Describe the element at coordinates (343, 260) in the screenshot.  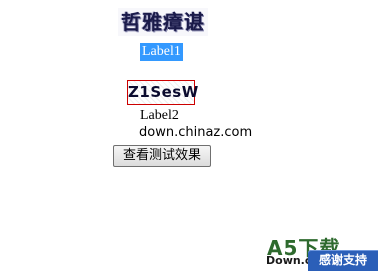
I see `watermark-badge: 感谢支持` at that location.